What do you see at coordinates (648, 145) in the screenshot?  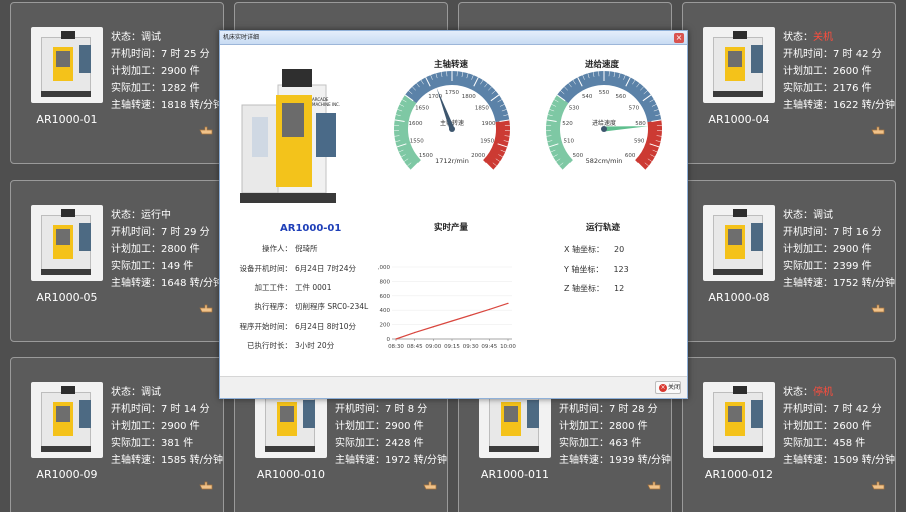 I see `gauge-band-high` at bounding box center [648, 145].